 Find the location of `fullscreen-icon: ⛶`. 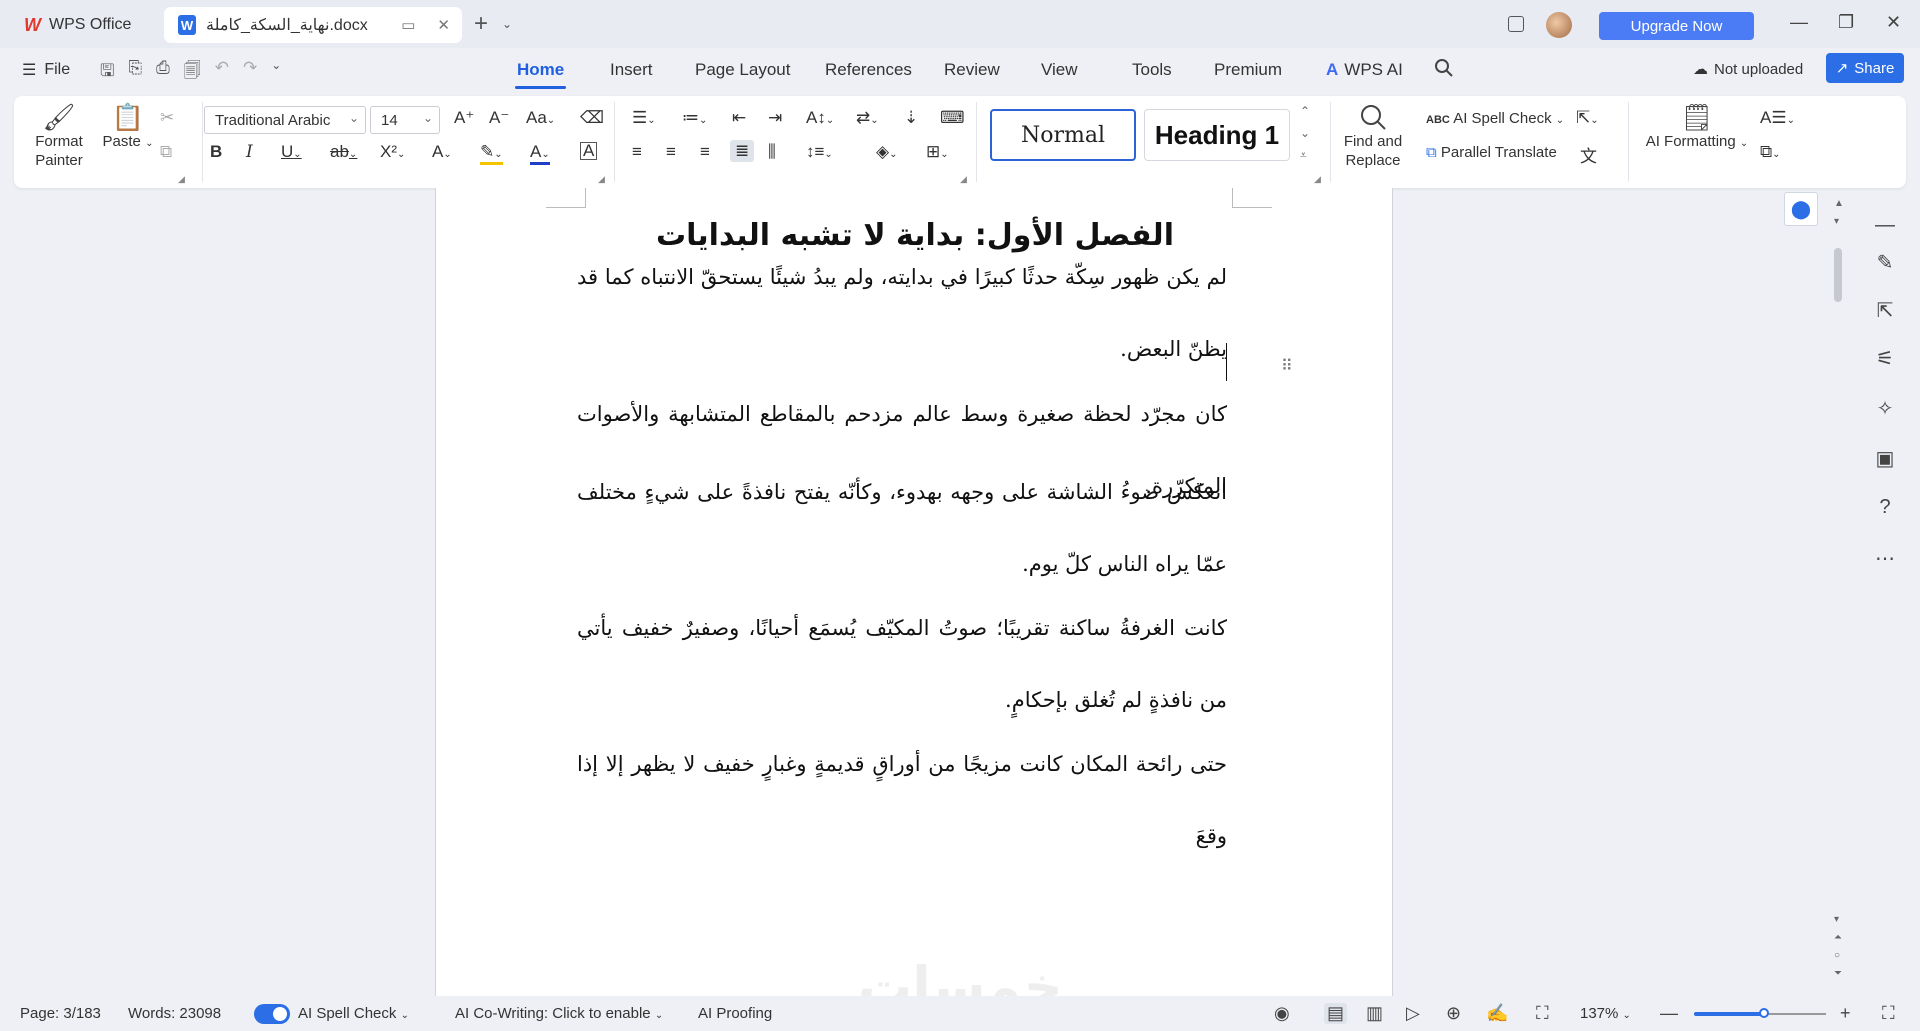

fullscreen-icon: ⛶ is located at coordinates (1888, 1013).